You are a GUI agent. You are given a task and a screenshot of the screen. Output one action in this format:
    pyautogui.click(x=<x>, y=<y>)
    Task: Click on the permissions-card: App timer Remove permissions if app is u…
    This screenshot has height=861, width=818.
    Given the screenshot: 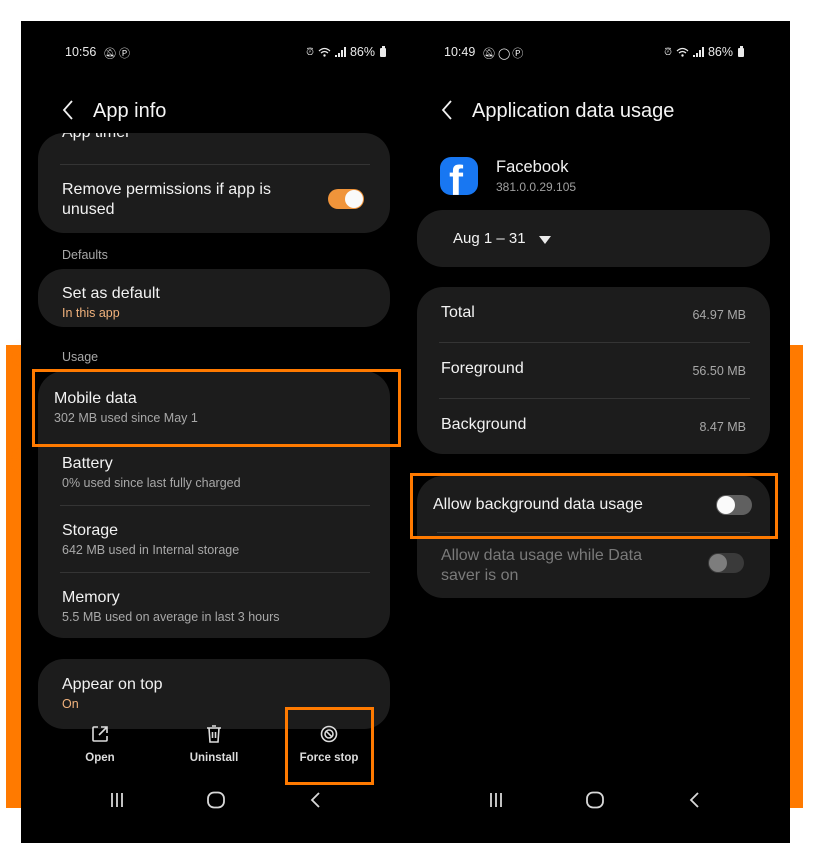 What is the action you would take?
    pyautogui.click(x=214, y=183)
    